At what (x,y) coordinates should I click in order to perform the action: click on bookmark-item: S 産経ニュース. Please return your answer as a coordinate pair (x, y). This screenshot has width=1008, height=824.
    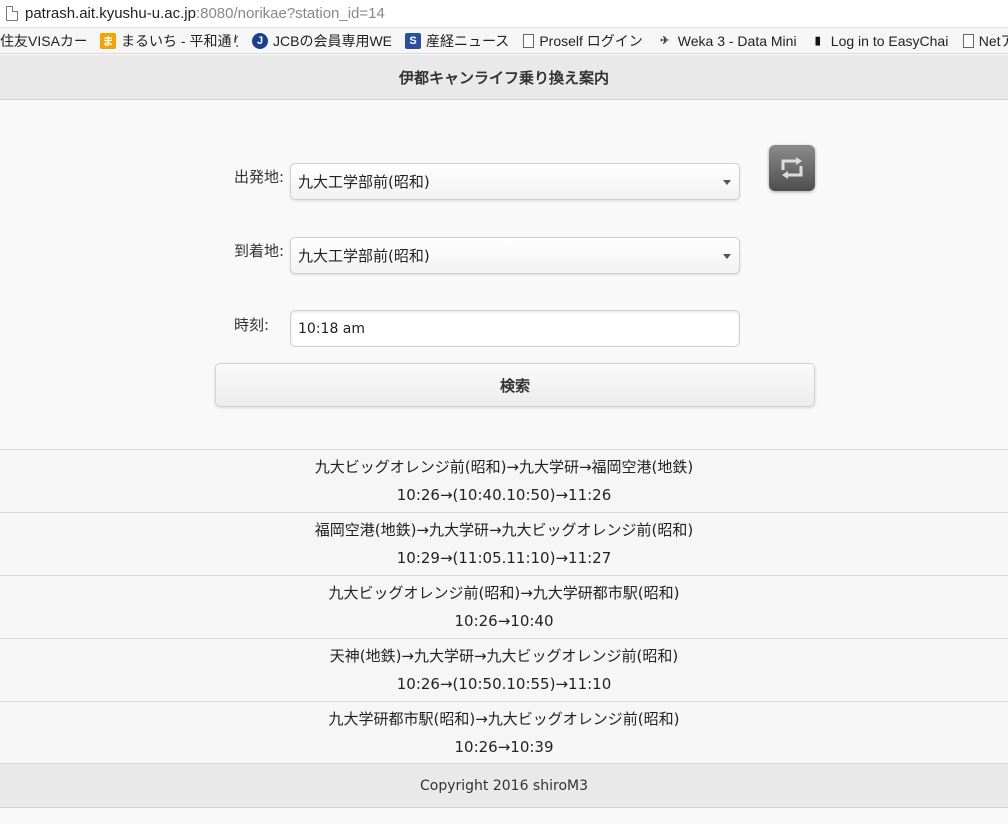
    Looking at the image, I should click on (457, 41).